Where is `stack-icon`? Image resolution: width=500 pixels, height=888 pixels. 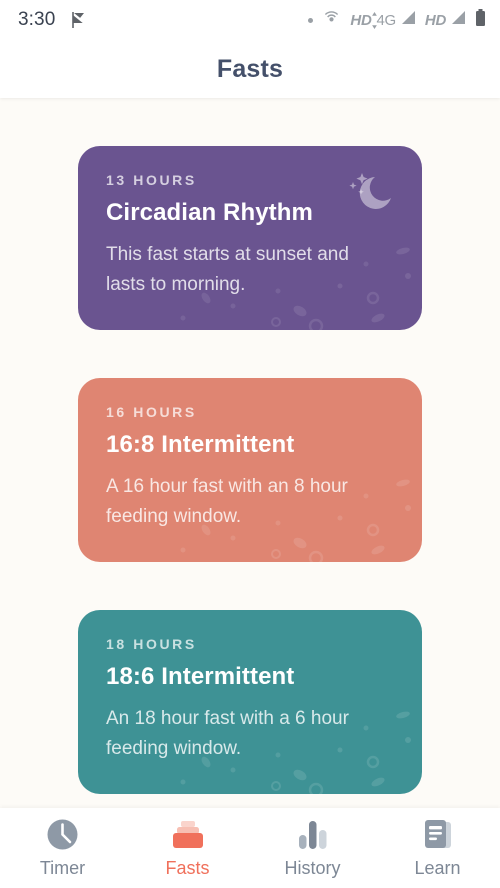
stack-icon is located at coordinates (188, 835).